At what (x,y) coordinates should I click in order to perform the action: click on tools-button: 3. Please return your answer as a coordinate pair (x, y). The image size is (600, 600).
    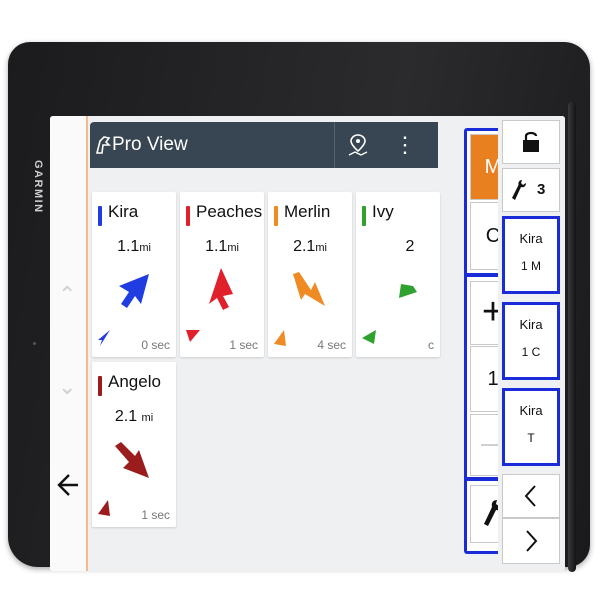
    Looking at the image, I should click on (531, 190).